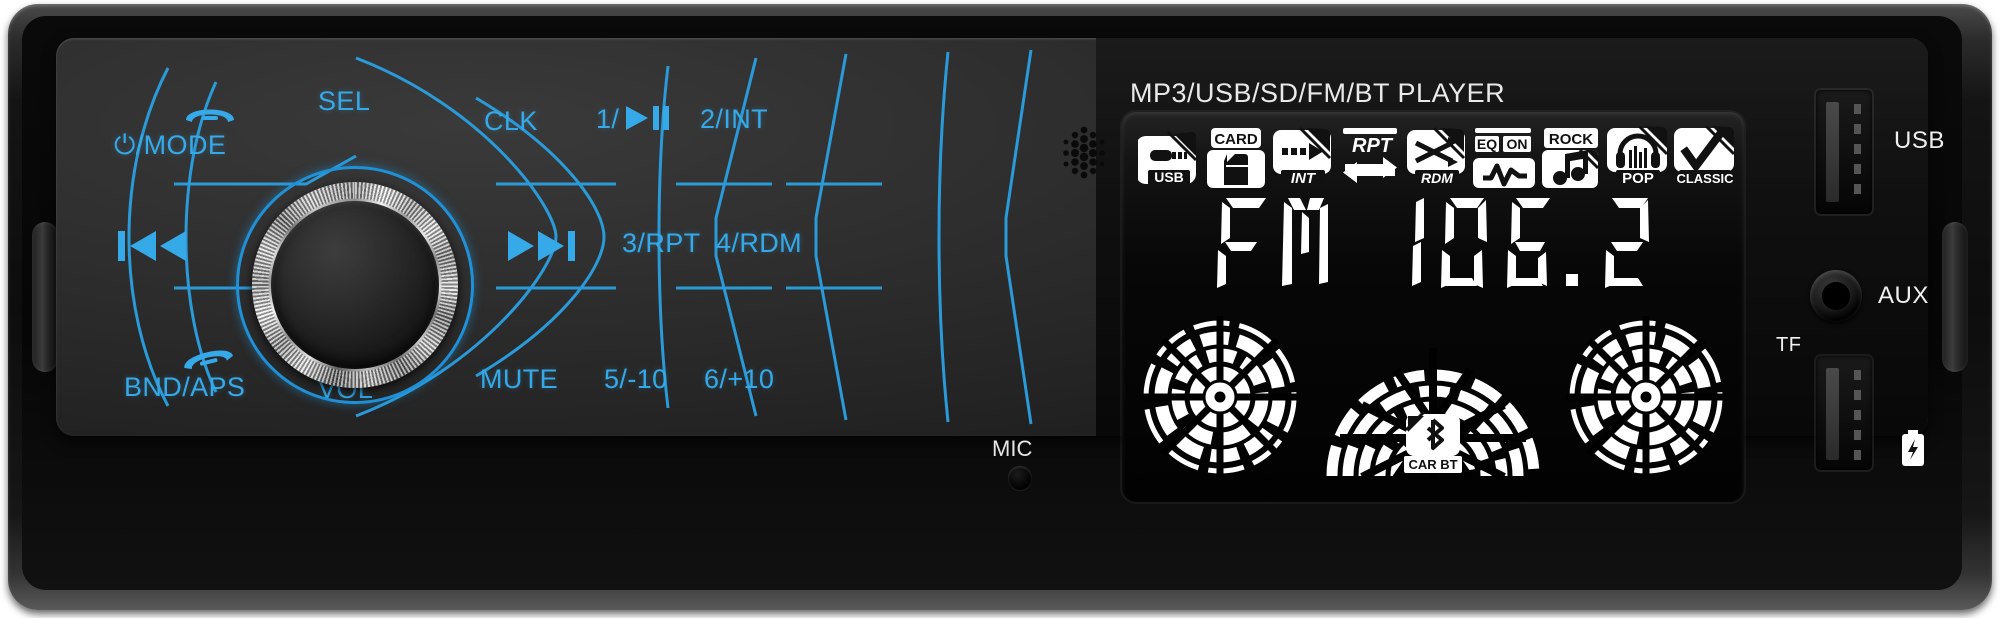  What do you see at coordinates (1857, 415) in the screenshot?
I see `tf-contacts` at bounding box center [1857, 415].